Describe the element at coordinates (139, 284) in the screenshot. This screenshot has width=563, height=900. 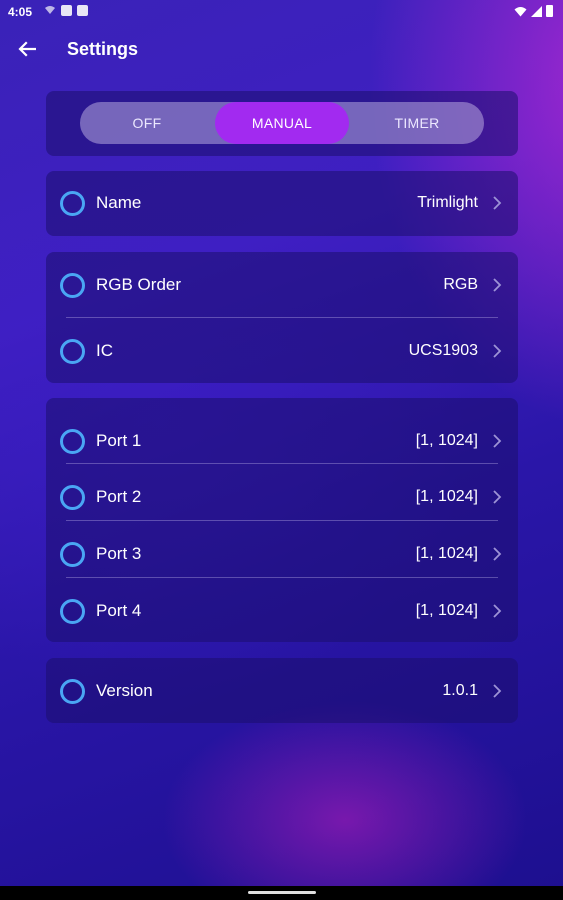
I see `rgb-order-label: RGB Order` at that location.